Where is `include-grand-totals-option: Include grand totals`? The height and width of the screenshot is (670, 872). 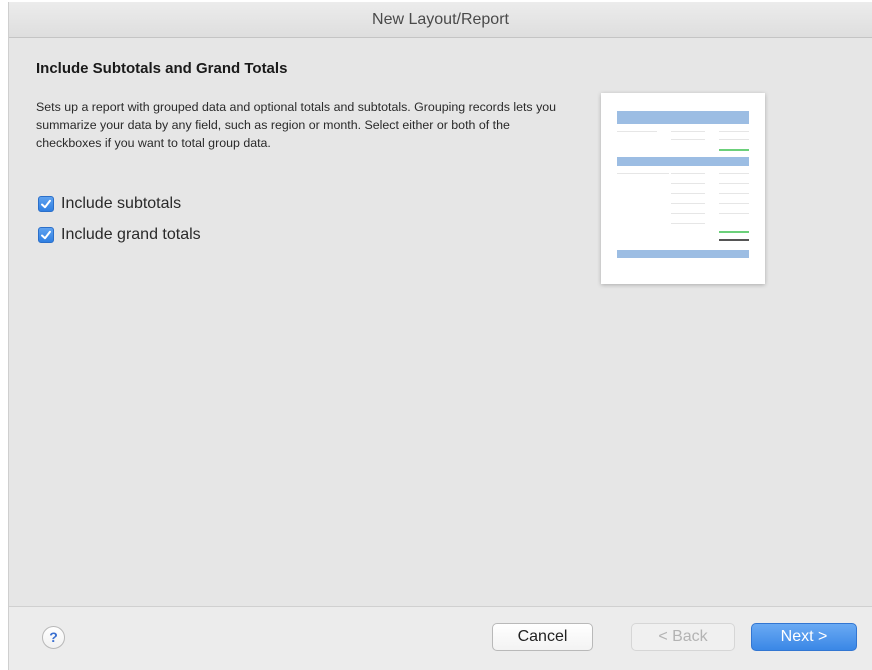
include-grand-totals-option: Include grand totals is located at coordinates (119, 235).